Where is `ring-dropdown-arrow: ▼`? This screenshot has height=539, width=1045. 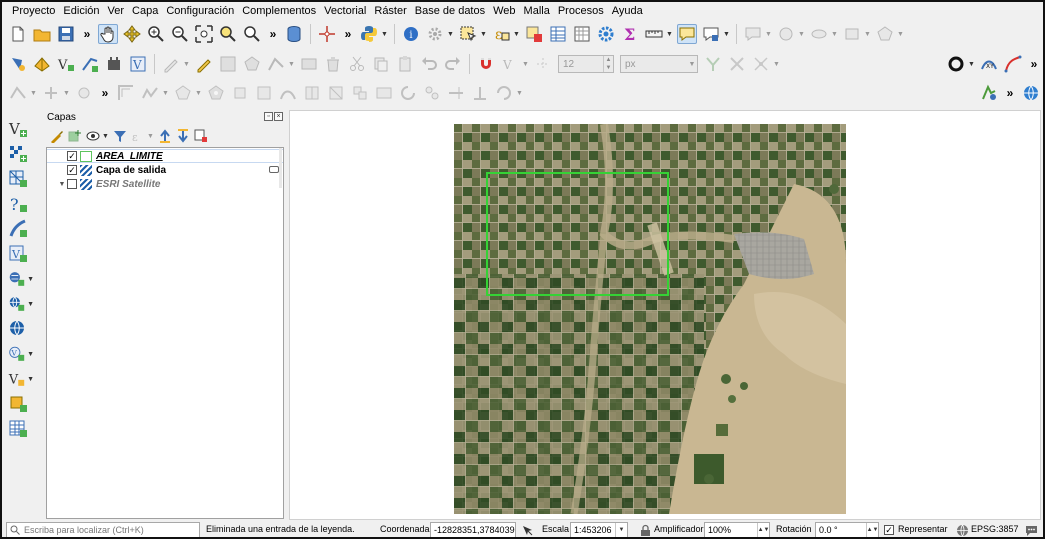
ring-dropdown-arrow: ▼ is located at coordinates (971, 64).